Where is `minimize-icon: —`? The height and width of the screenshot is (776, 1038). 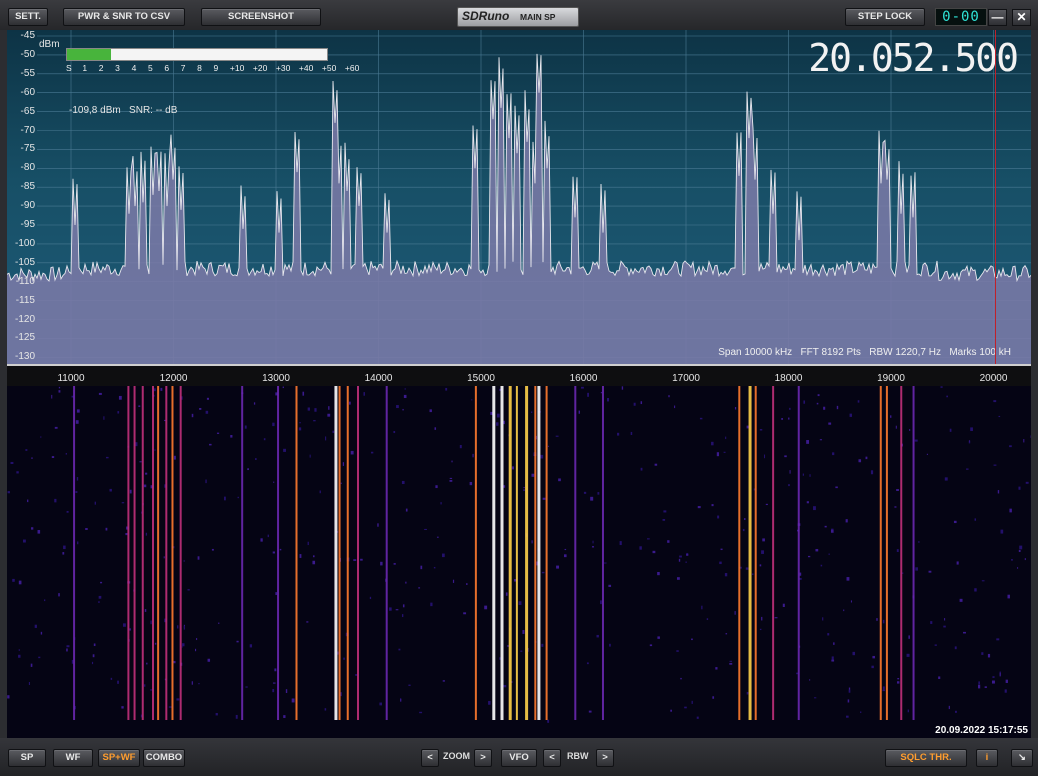
minimize-icon: — is located at coordinates (997, 17).